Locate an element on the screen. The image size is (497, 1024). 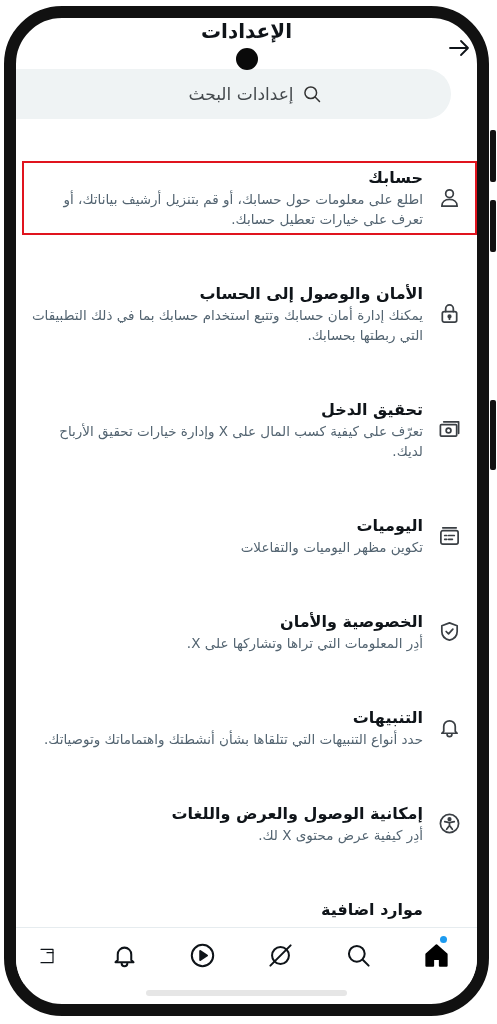
item-title: اليوميات is located at coordinates (389, 525).